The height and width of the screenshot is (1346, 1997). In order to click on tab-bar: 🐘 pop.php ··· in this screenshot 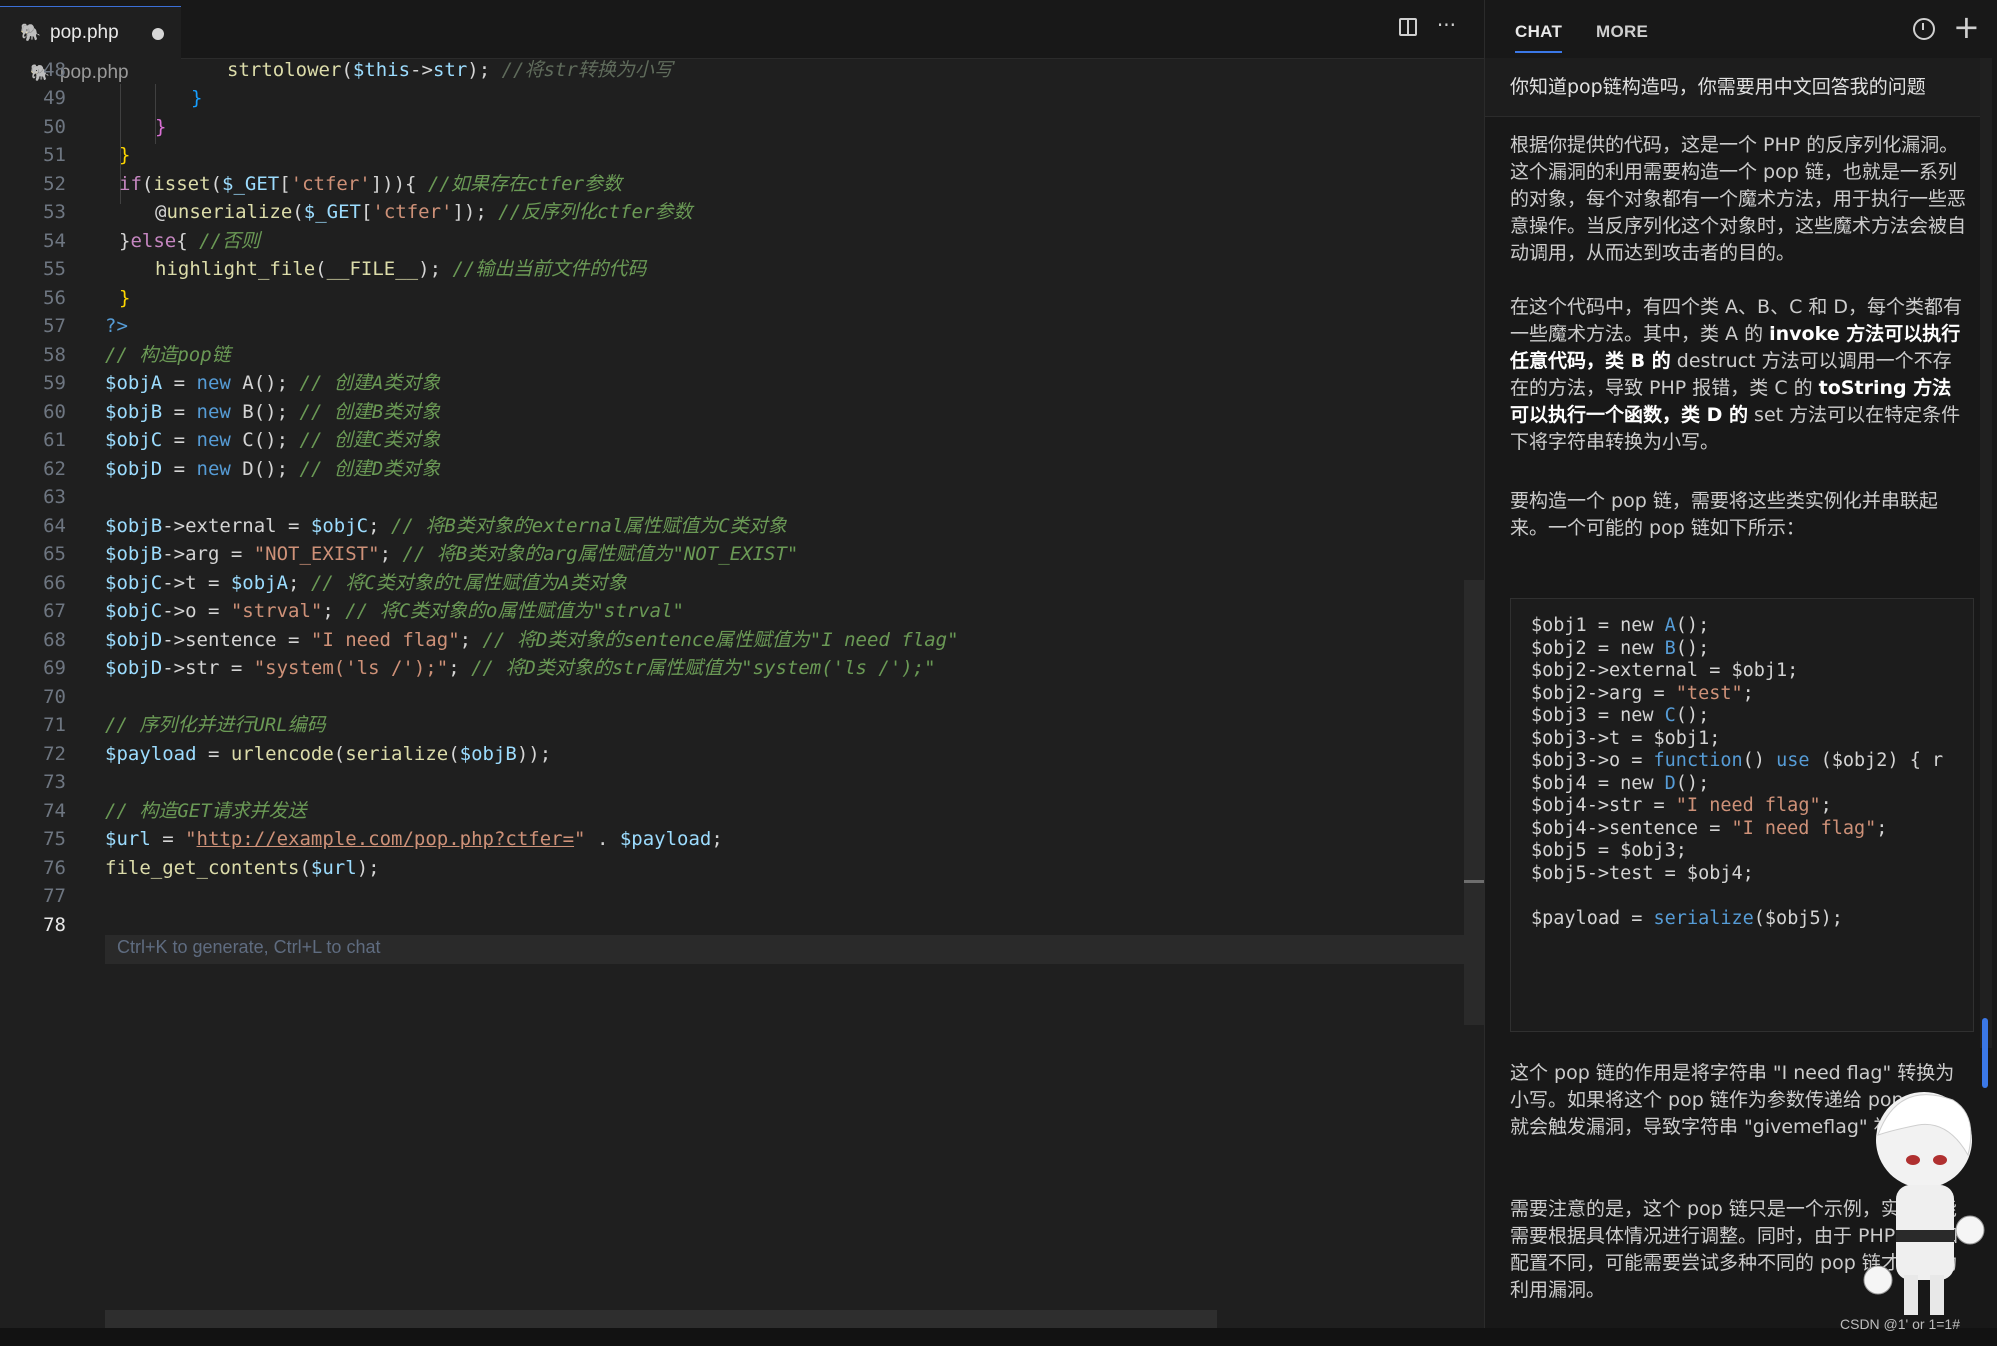, I will do `click(742, 29)`.